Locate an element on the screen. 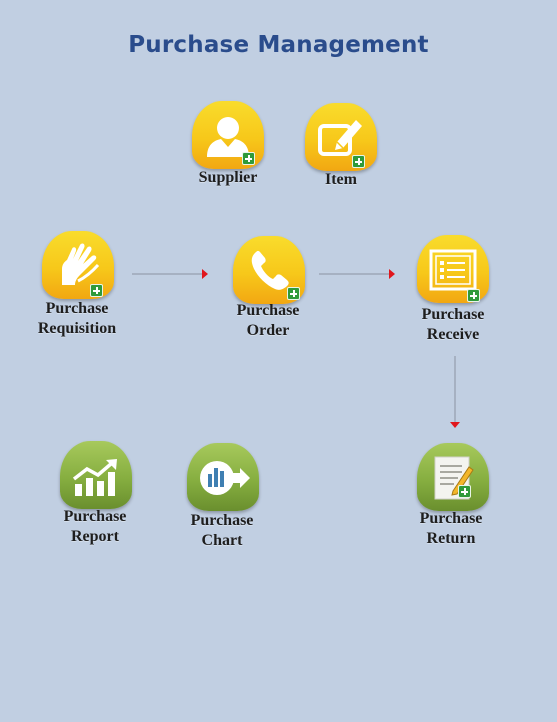 Image resolution: width=557 pixels, height=722 pixels. purchase-receive-module is located at coordinates (453, 270).